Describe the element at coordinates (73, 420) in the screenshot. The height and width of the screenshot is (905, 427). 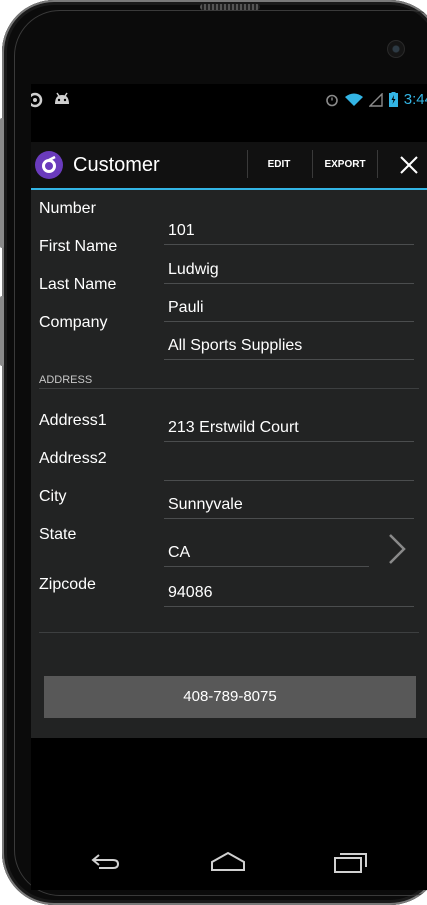
I see `address1-label: Address1` at that location.